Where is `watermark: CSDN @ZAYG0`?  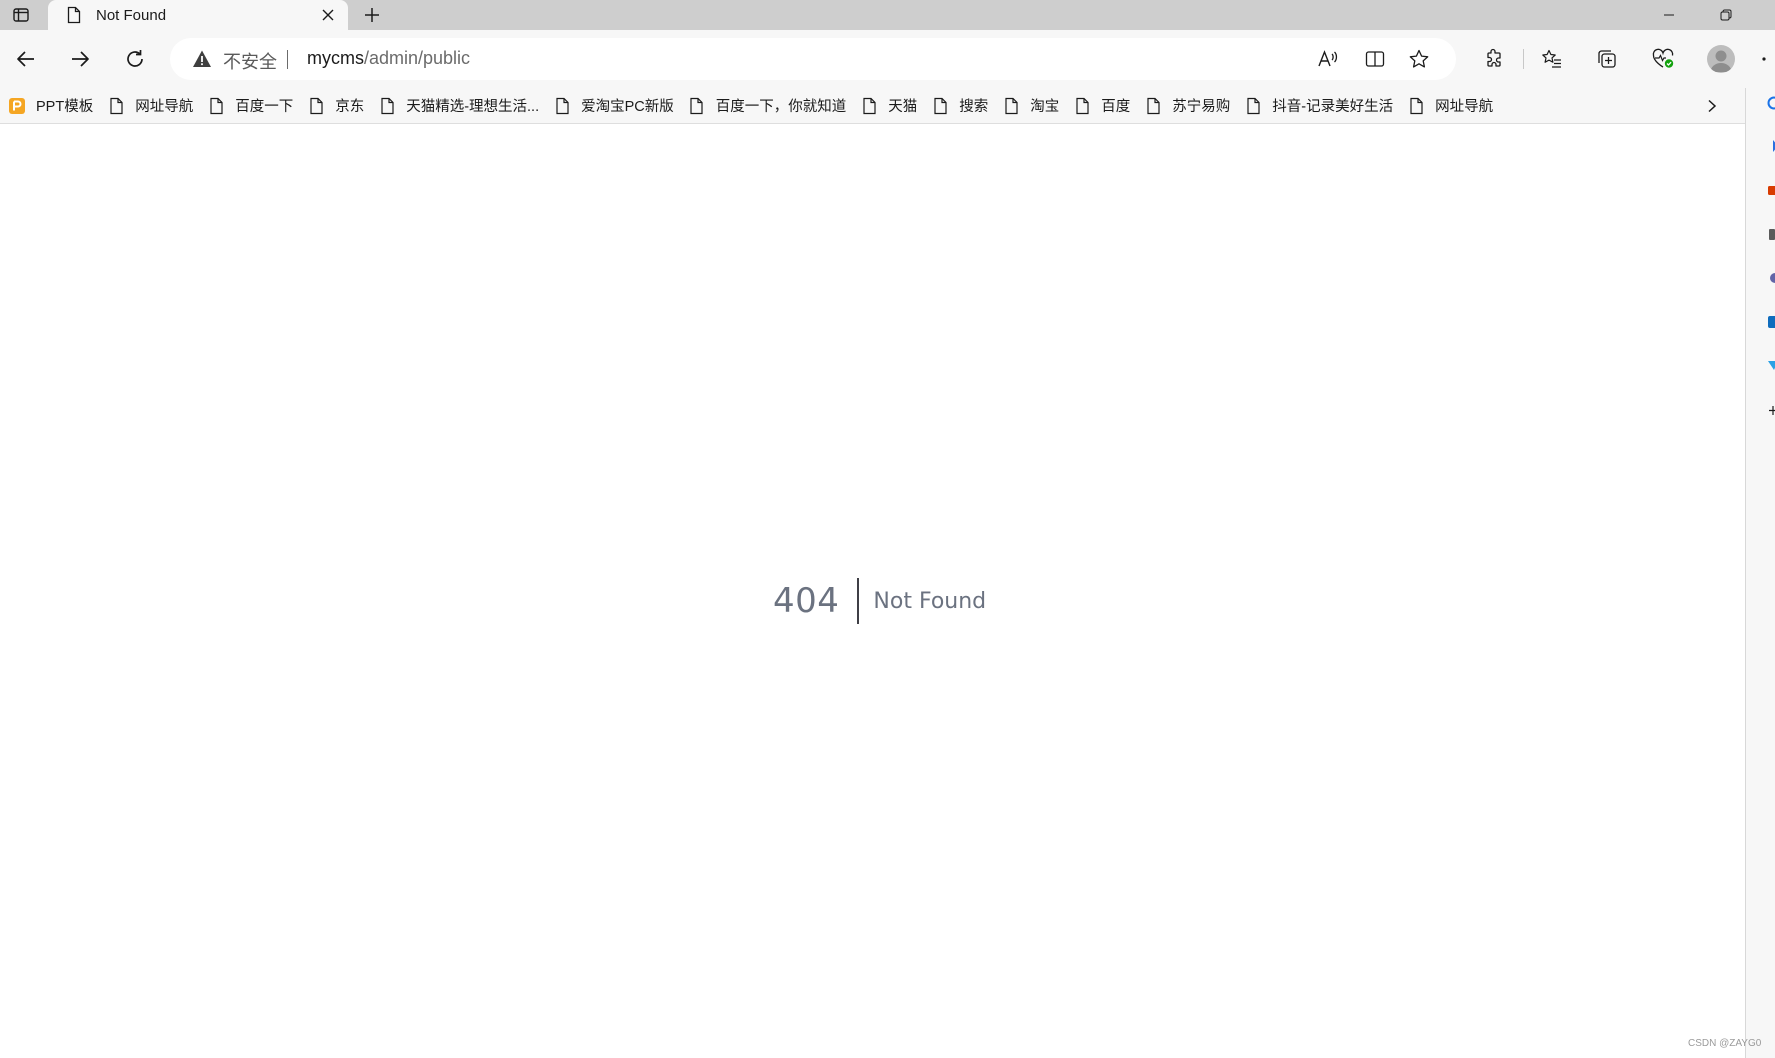 watermark: CSDN @ZAYG0 is located at coordinates (1725, 1043).